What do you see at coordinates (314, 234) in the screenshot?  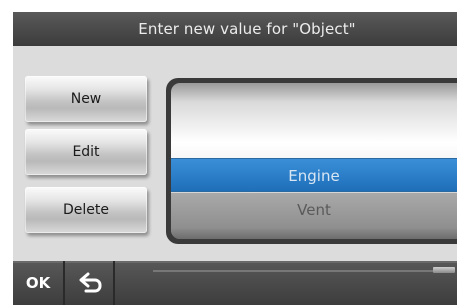 I see `list-bottom-edge` at bounding box center [314, 234].